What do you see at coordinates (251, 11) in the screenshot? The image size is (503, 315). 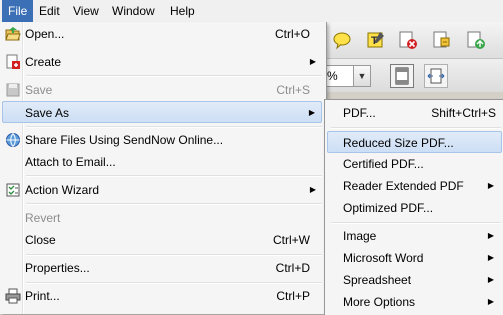 I see `menu-bar: File Edit View Window Help` at bounding box center [251, 11].